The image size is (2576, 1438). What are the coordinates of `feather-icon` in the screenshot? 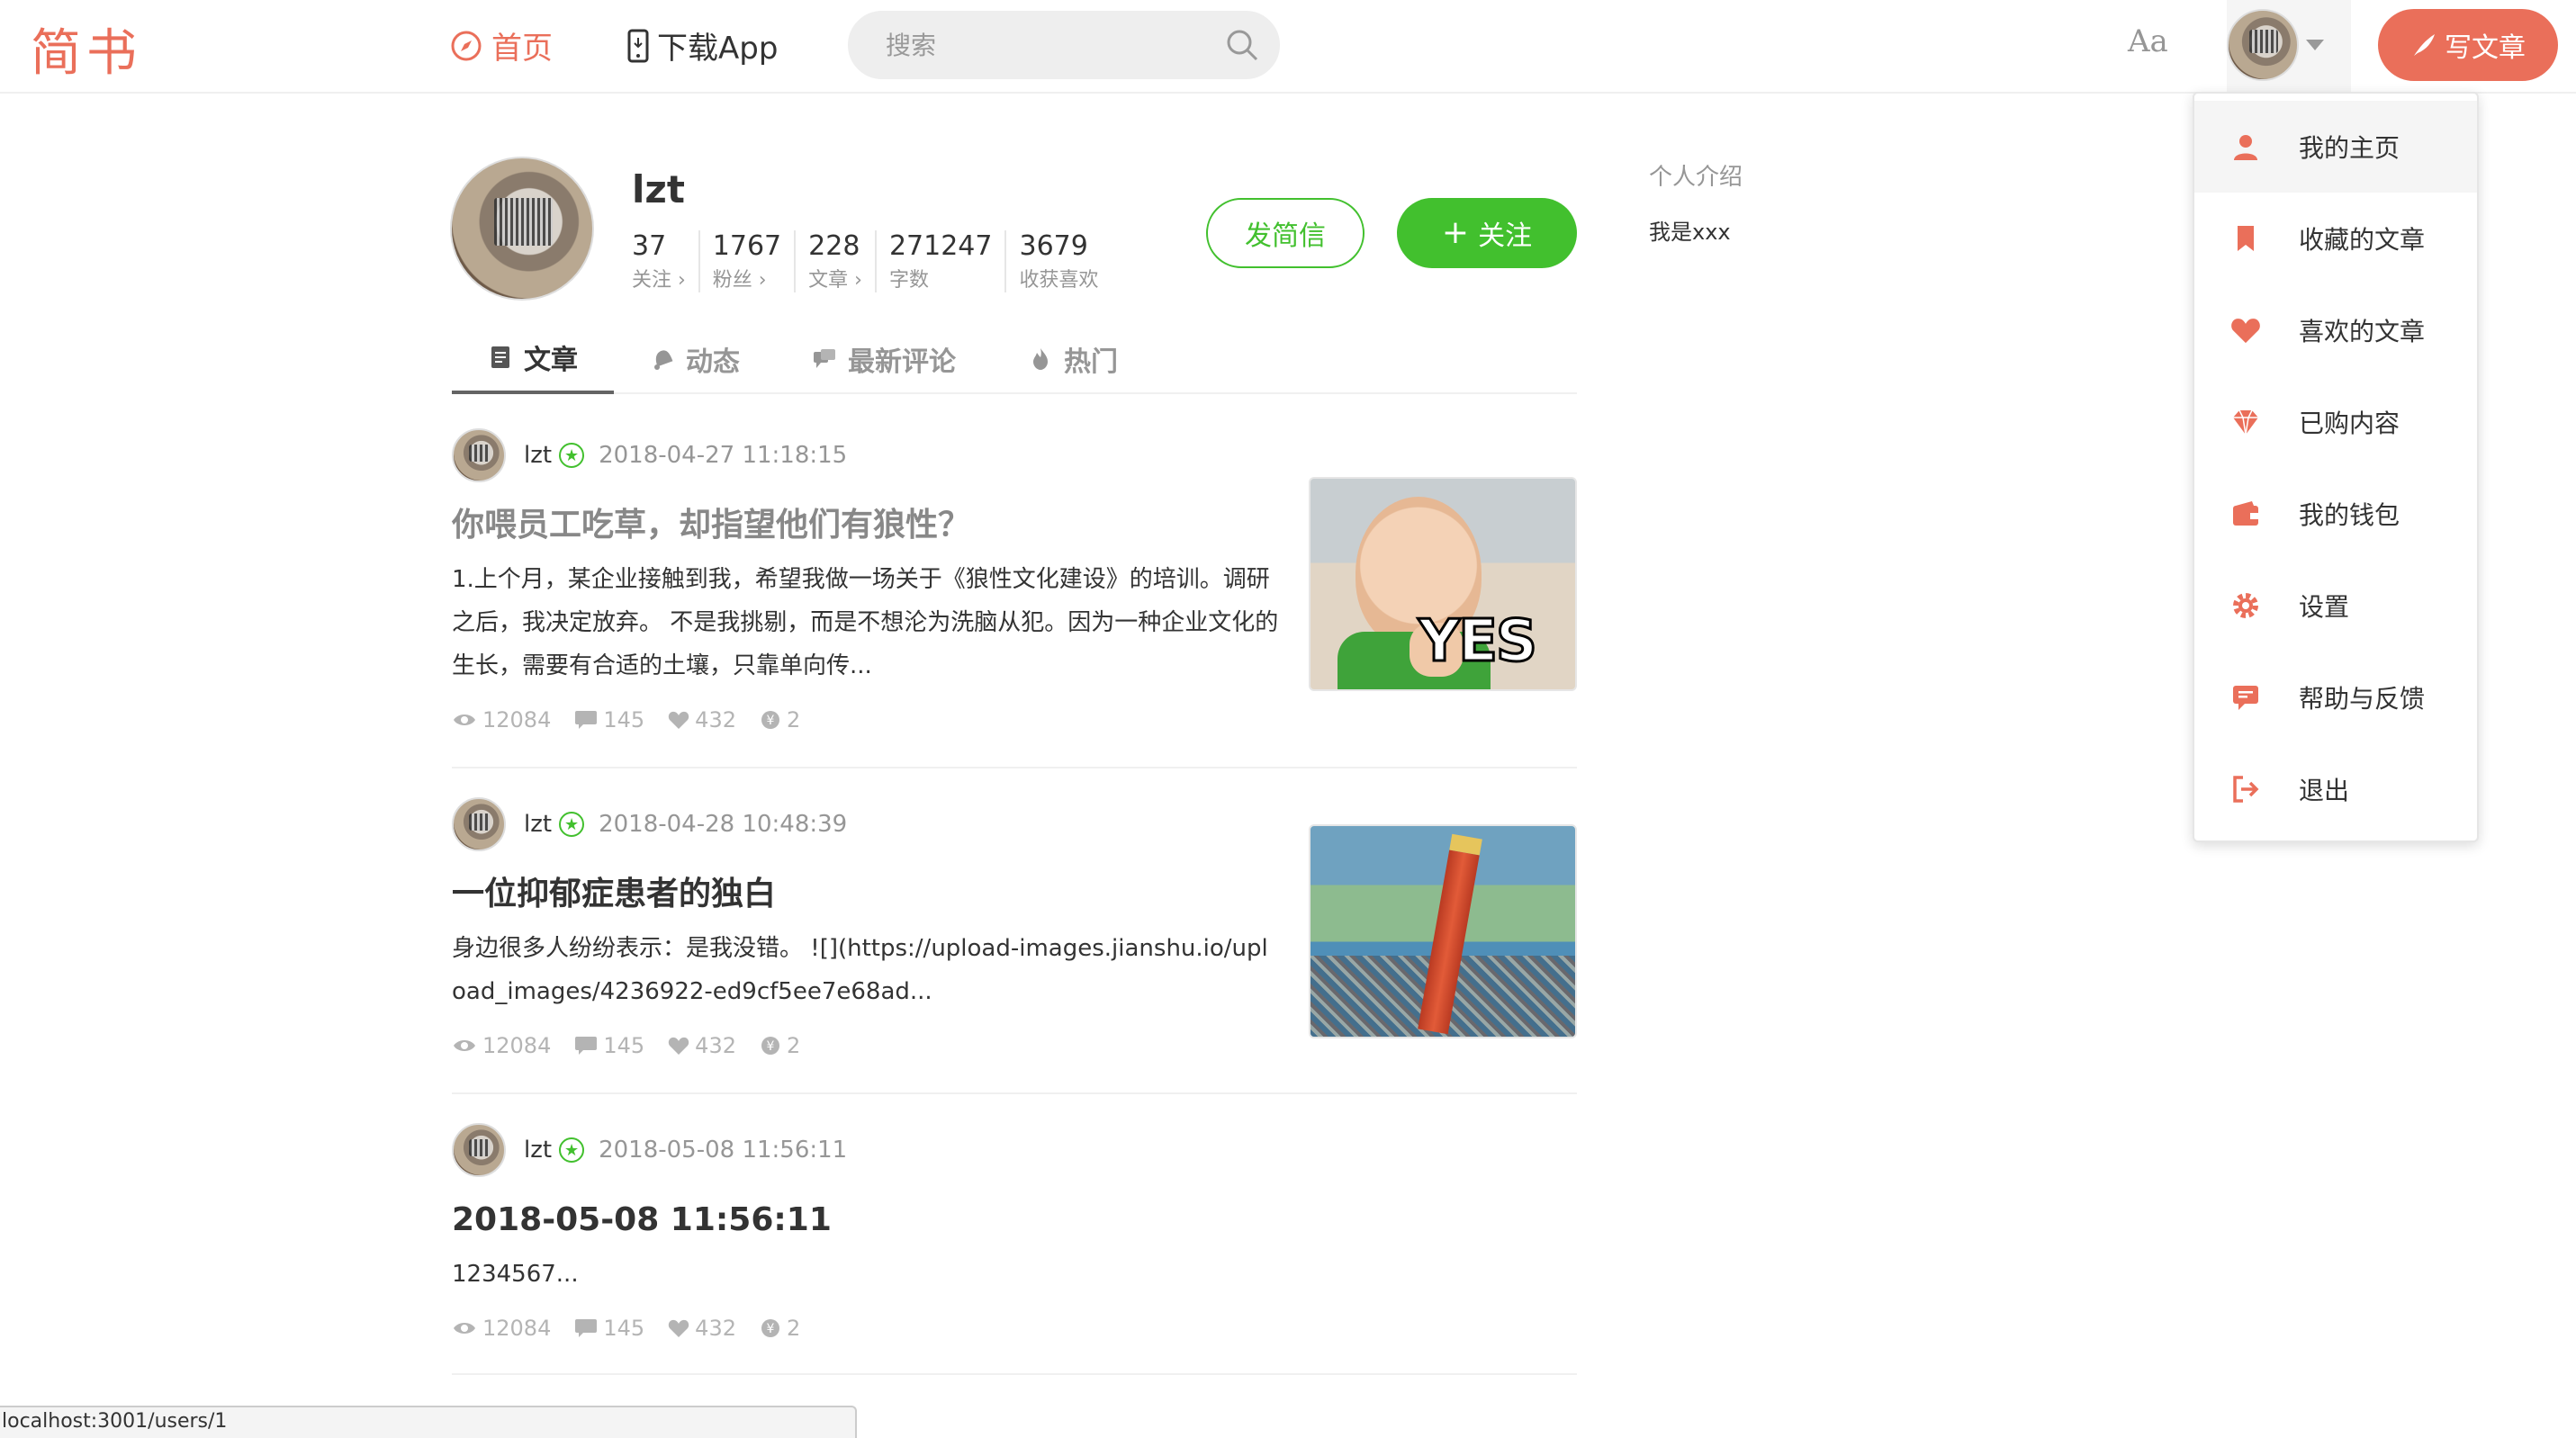 It's located at (2424, 45).